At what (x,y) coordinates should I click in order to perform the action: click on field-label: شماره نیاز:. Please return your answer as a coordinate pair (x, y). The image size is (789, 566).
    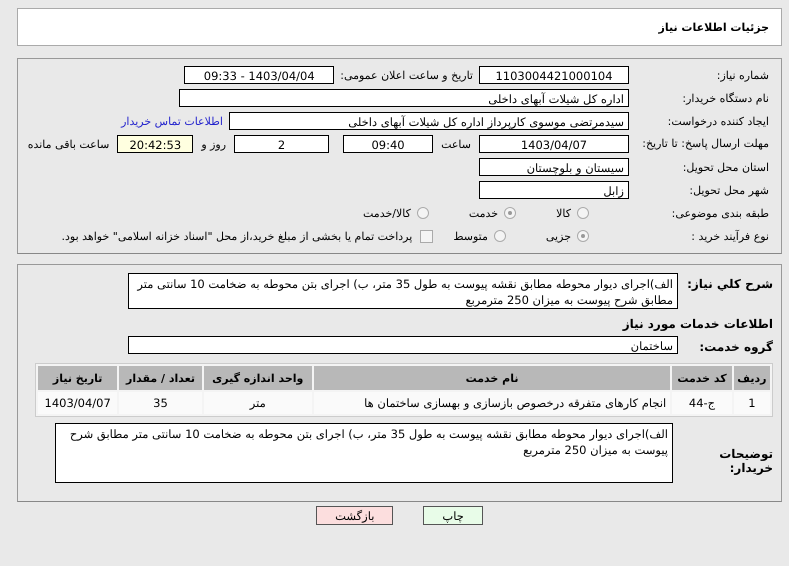
    Looking at the image, I should click on (743, 75).